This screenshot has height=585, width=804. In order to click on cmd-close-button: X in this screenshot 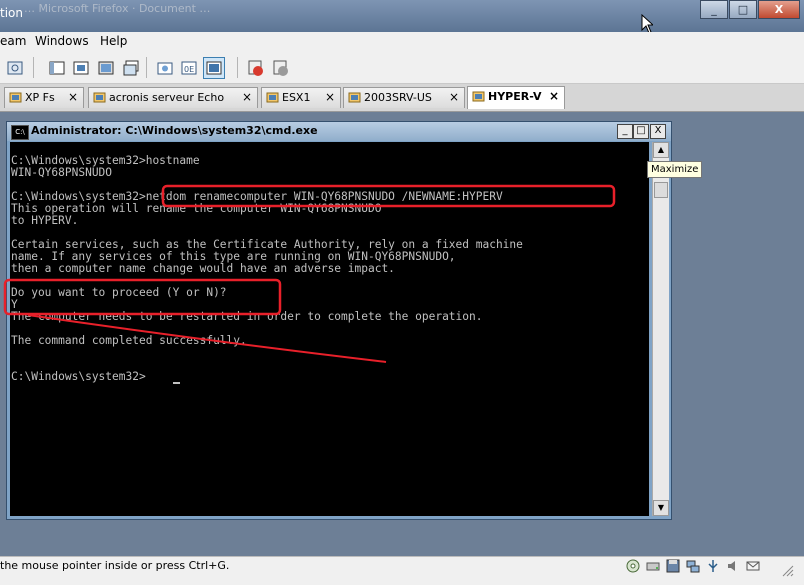, I will do `click(658, 131)`.